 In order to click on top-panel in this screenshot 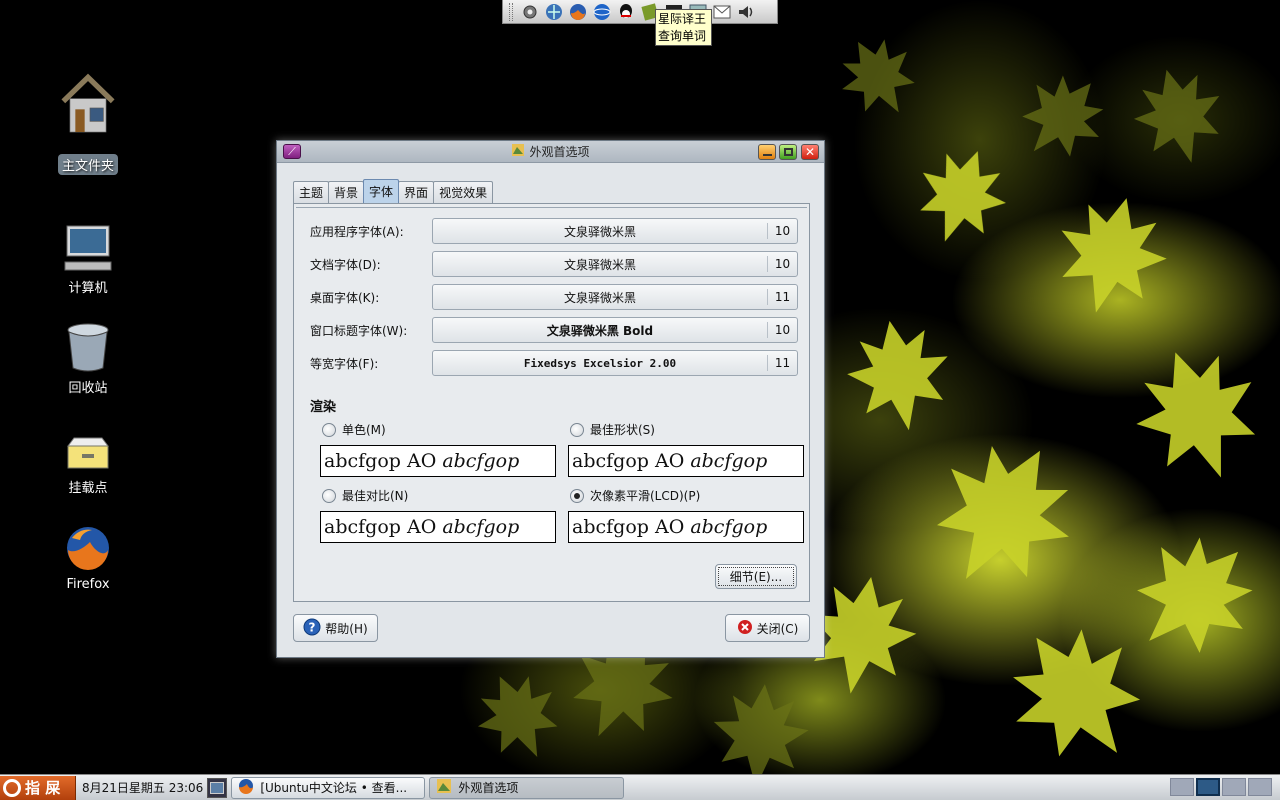, I will do `click(640, 12)`.